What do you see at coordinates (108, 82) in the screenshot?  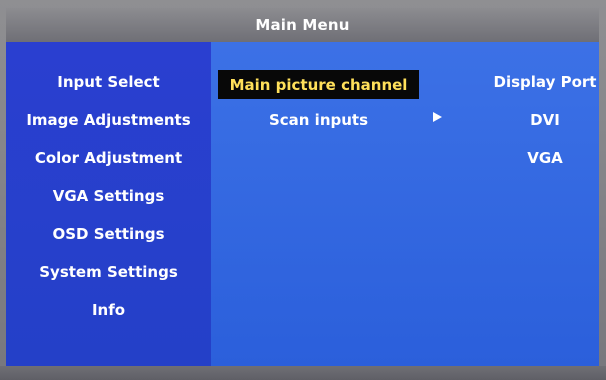 I see `menu-item-input-select: Input Select` at bounding box center [108, 82].